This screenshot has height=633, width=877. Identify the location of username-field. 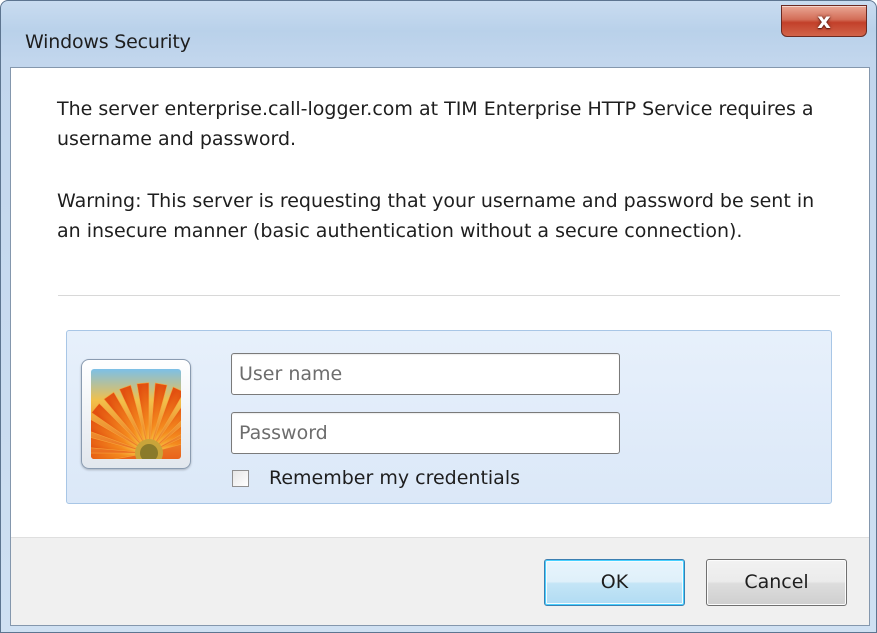
(425, 374).